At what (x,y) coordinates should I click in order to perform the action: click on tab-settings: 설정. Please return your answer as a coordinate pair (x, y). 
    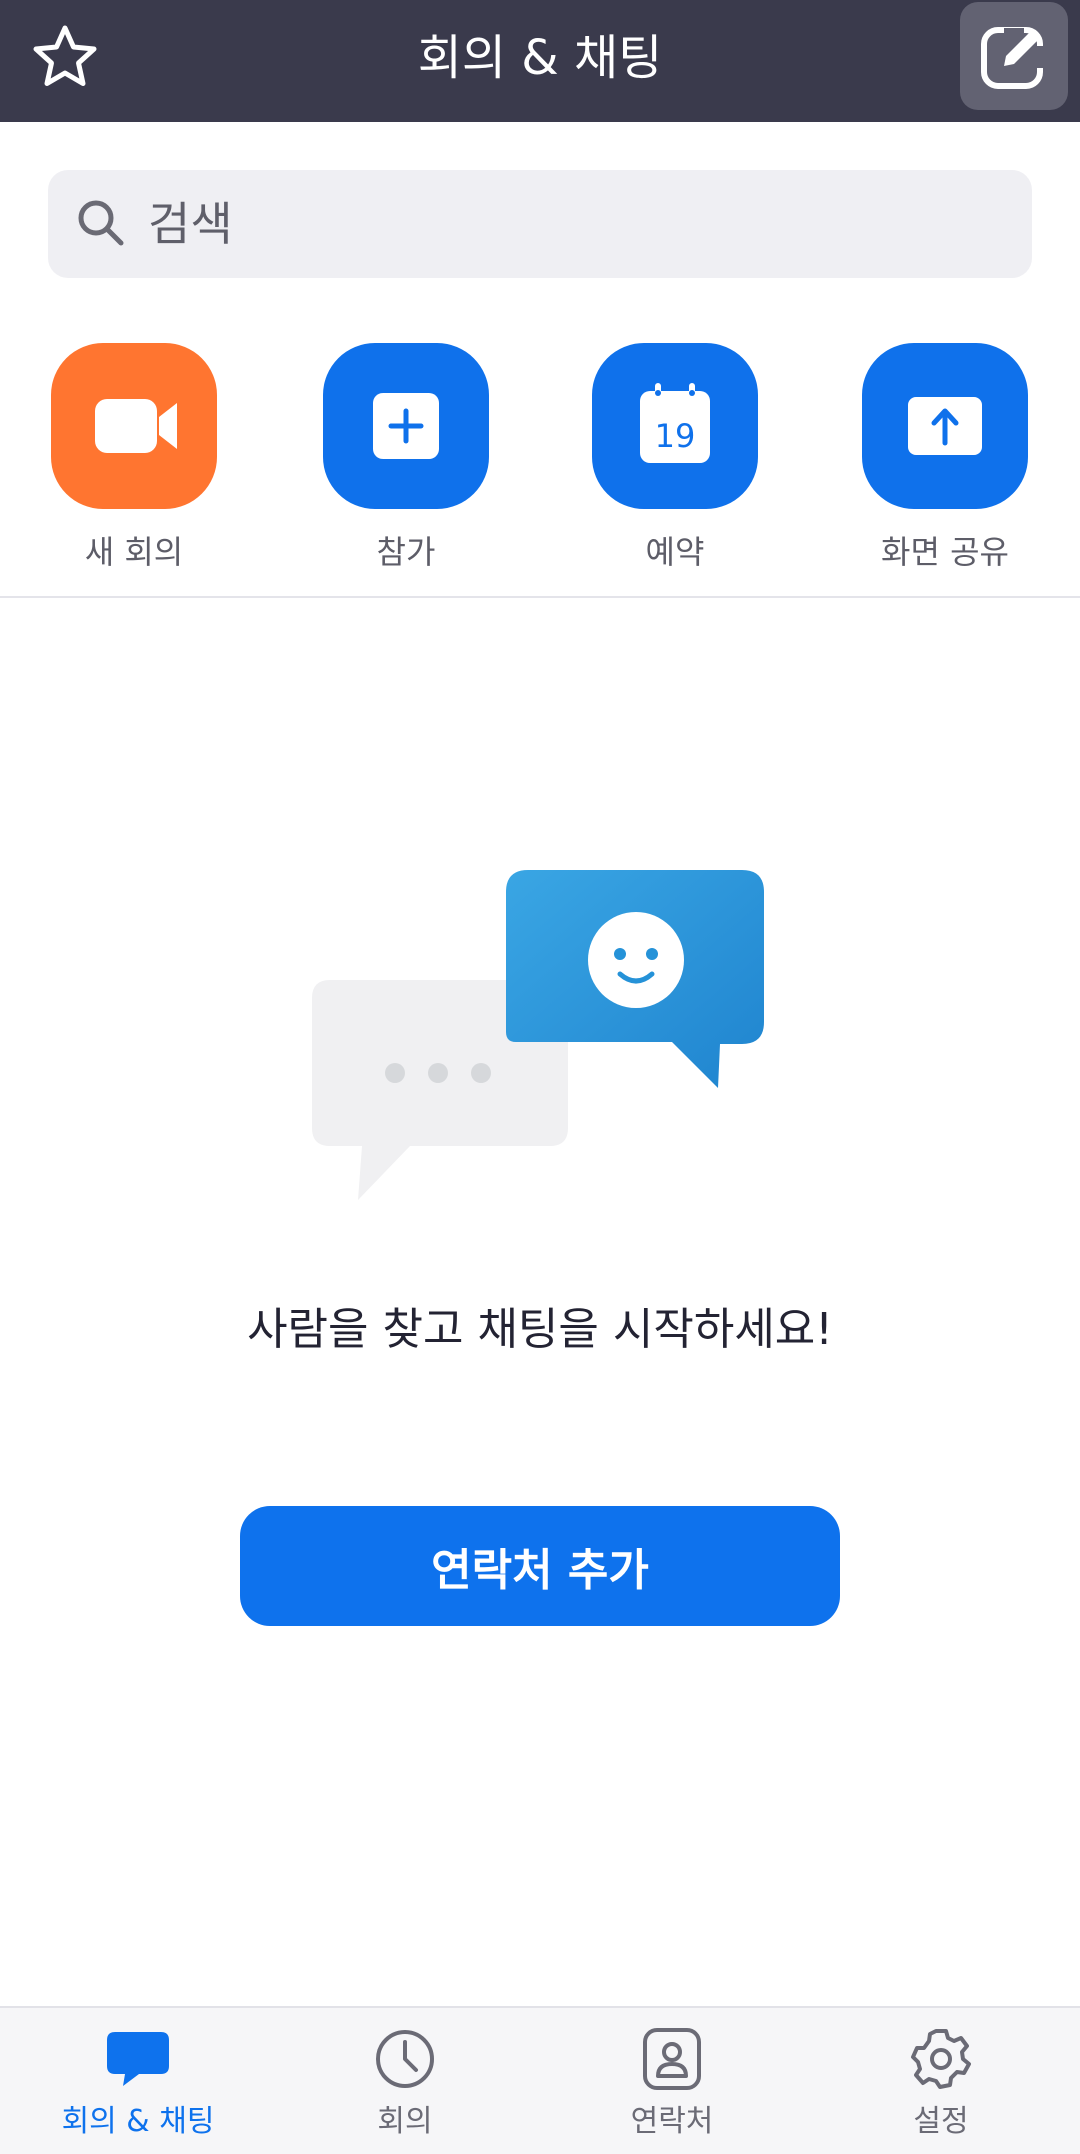
    Looking at the image, I should click on (941, 2084).